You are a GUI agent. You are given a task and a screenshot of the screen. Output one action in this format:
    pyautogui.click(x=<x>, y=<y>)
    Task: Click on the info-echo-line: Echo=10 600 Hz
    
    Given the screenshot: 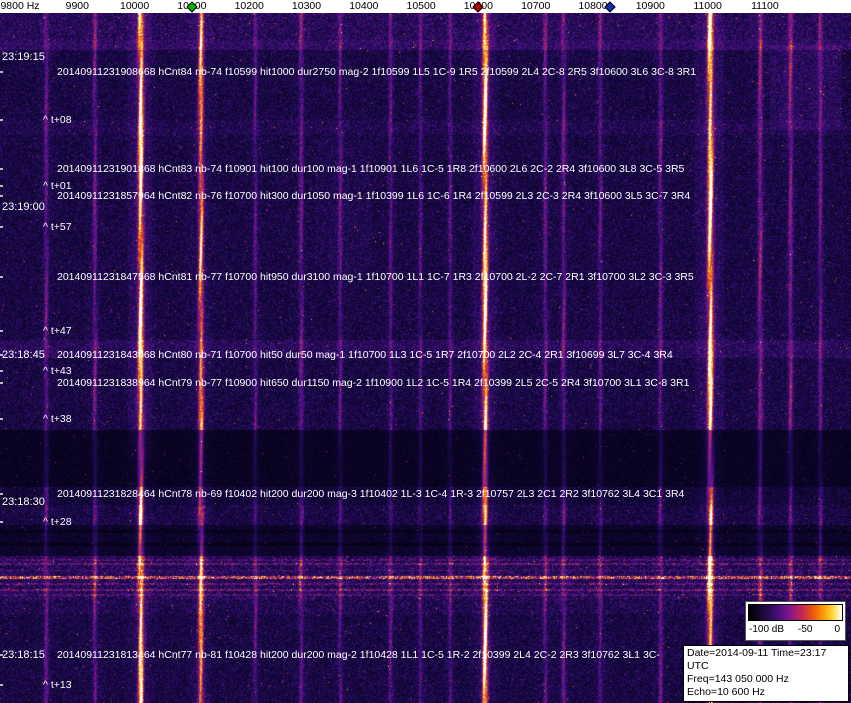 What is the action you would take?
    pyautogui.click(x=726, y=692)
    